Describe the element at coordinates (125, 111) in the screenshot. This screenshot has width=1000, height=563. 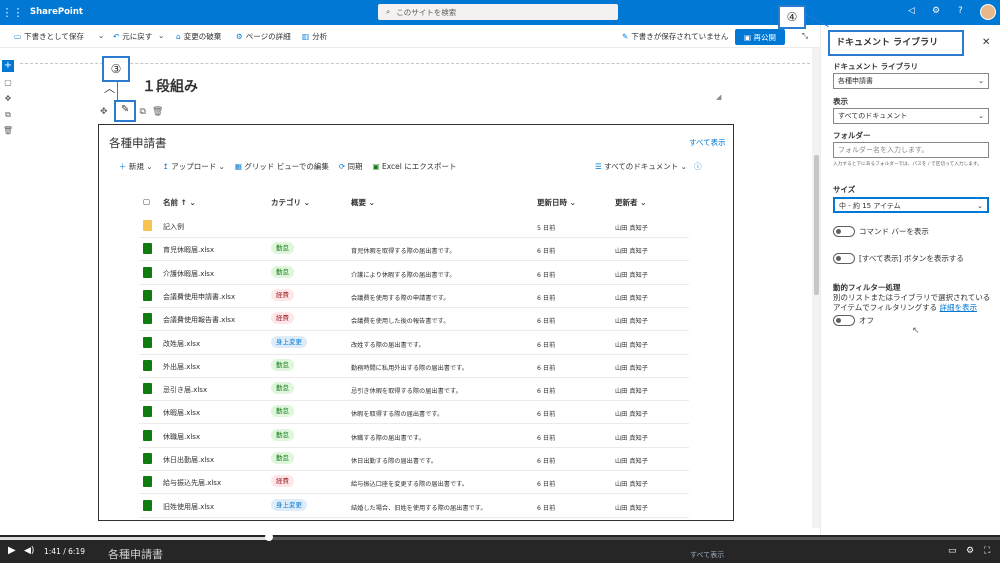
I see `edit-webpart-button: ✎` at that location.